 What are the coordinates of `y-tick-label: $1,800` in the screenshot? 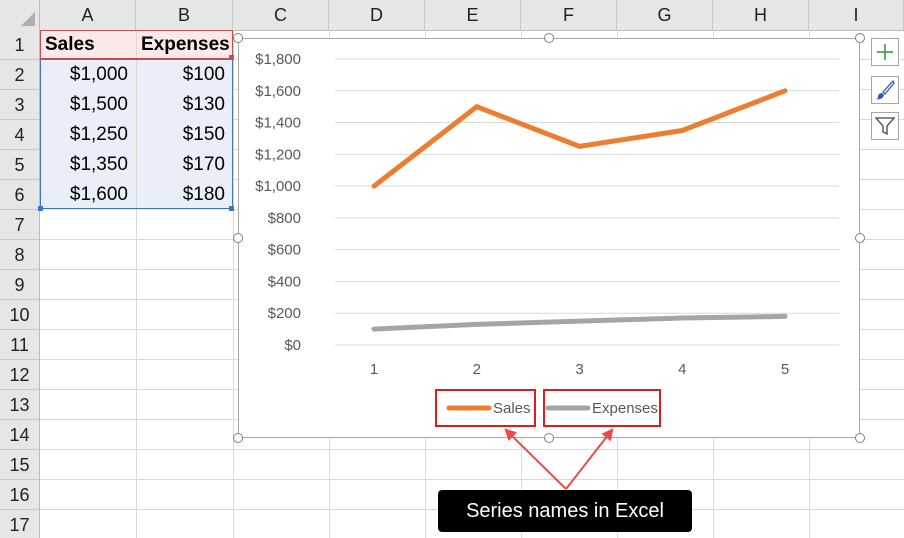 It's located at (278, 59).